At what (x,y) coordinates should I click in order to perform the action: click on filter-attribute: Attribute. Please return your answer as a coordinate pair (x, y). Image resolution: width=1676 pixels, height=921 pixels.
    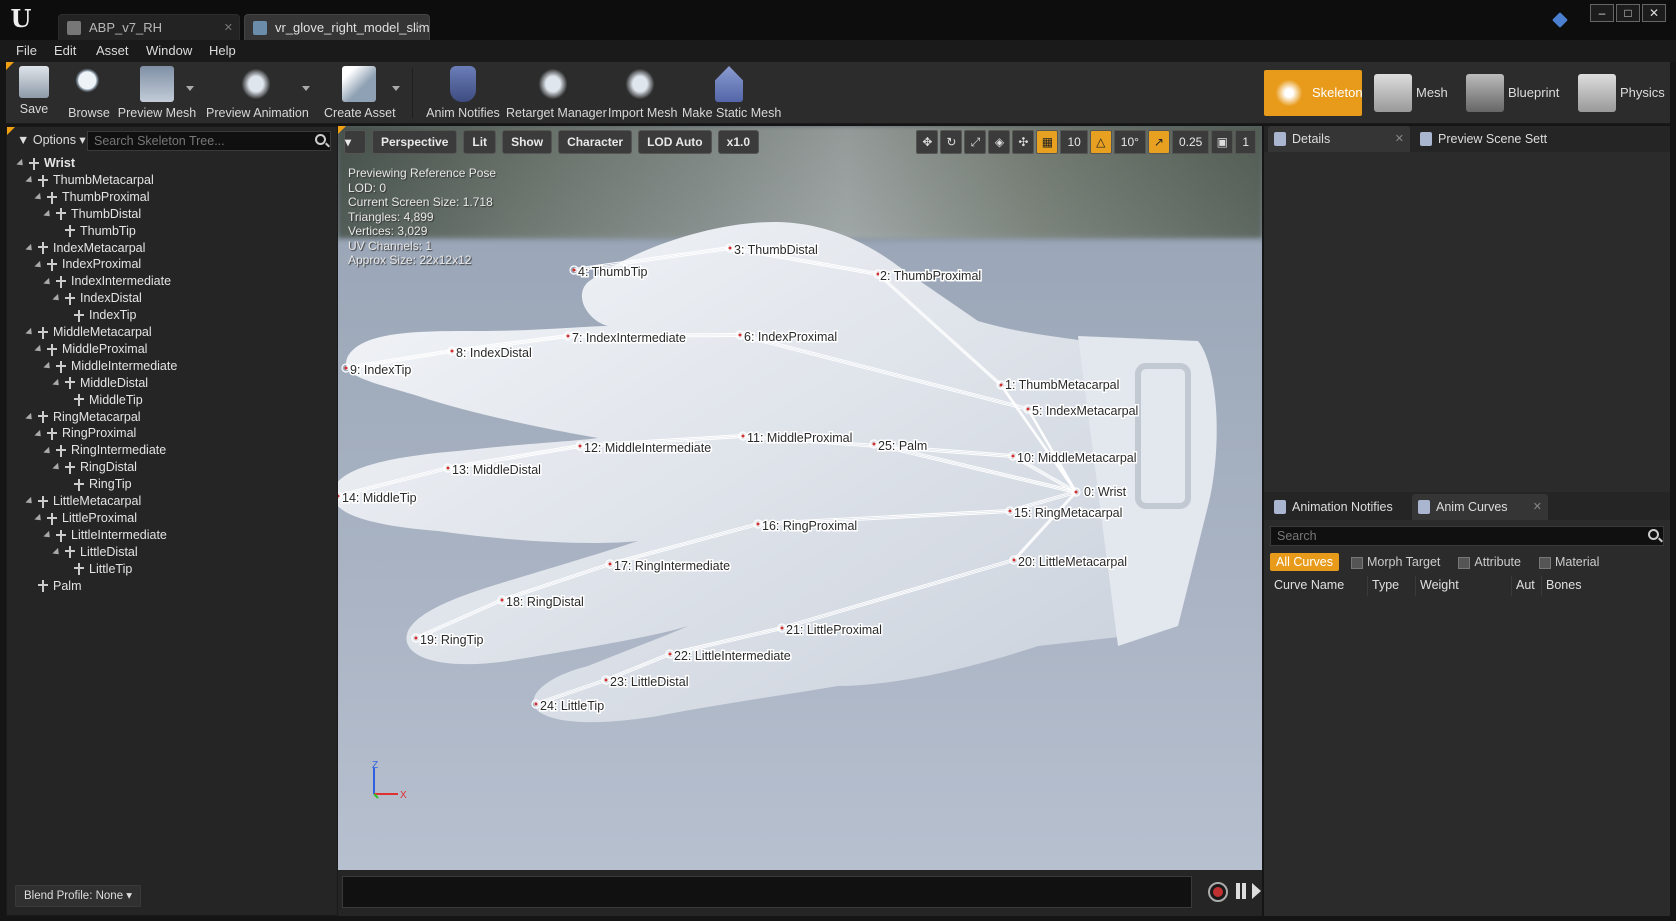
    Looking at the image, I should click on (1489, 562).